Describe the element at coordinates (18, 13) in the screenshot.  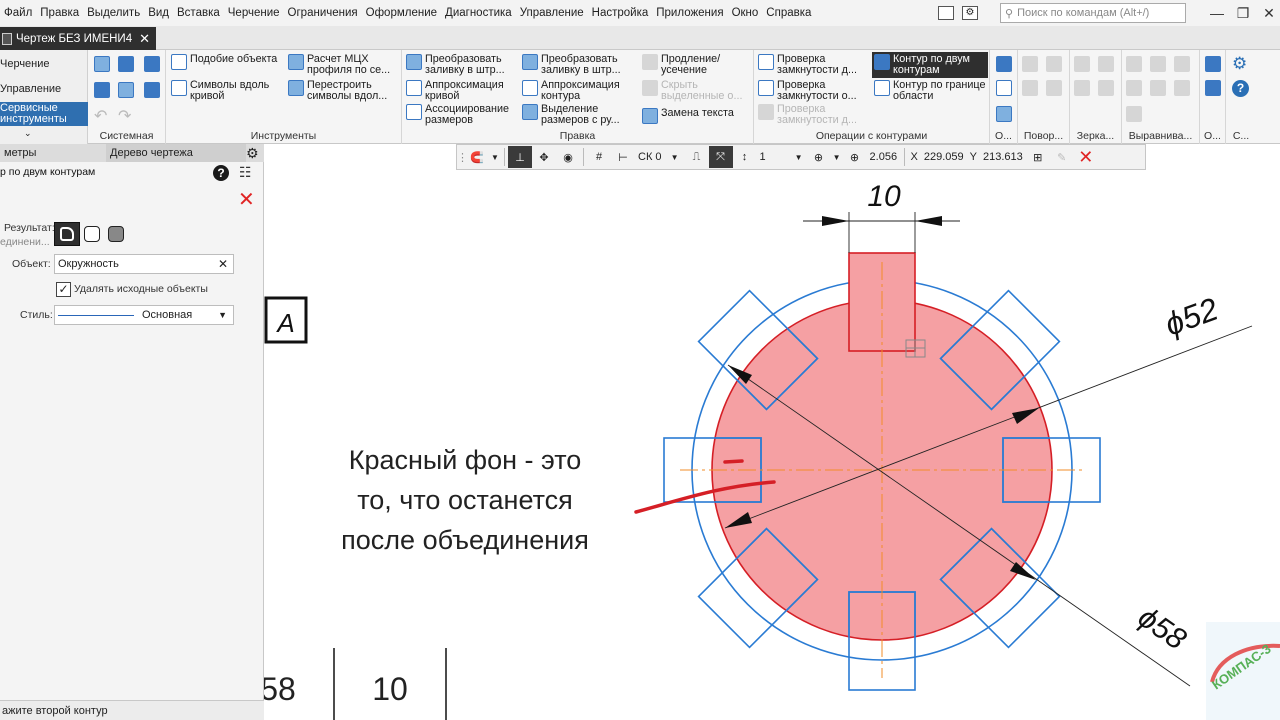
I see `menu-file: Файл` at that location.